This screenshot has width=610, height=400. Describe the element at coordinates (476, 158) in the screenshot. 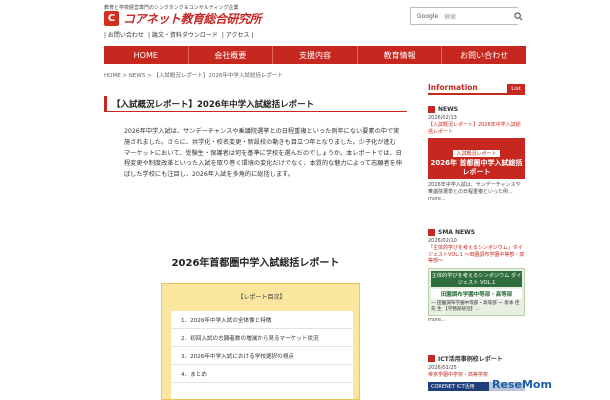

I see `news-banner: 入試概況レポート 2026年 首都圏中学入試総括レポート` at that location.